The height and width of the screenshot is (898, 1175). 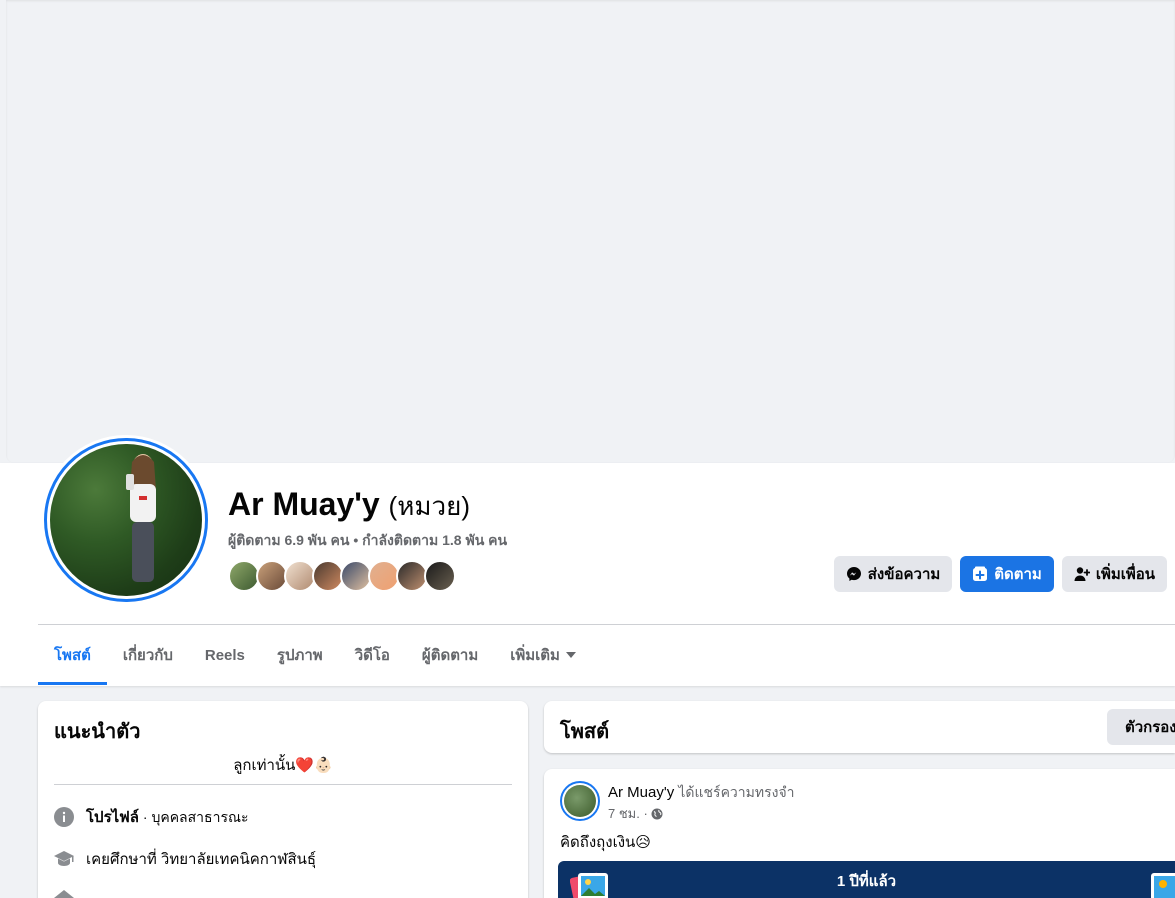 I want to click on profile-alt-name: (หมวย), so click(x=429, y=506).